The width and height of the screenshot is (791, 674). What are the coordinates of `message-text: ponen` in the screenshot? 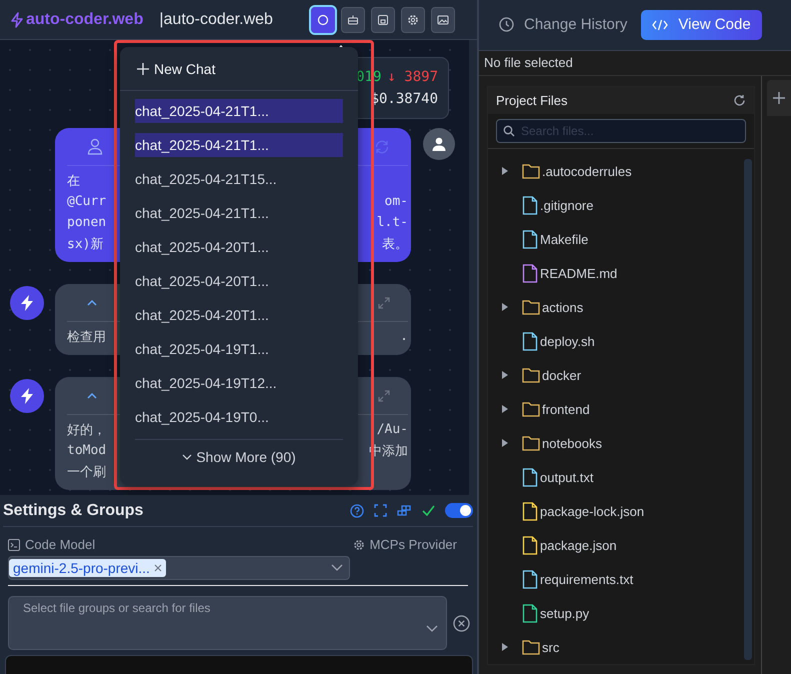 It's located at (86, 222).